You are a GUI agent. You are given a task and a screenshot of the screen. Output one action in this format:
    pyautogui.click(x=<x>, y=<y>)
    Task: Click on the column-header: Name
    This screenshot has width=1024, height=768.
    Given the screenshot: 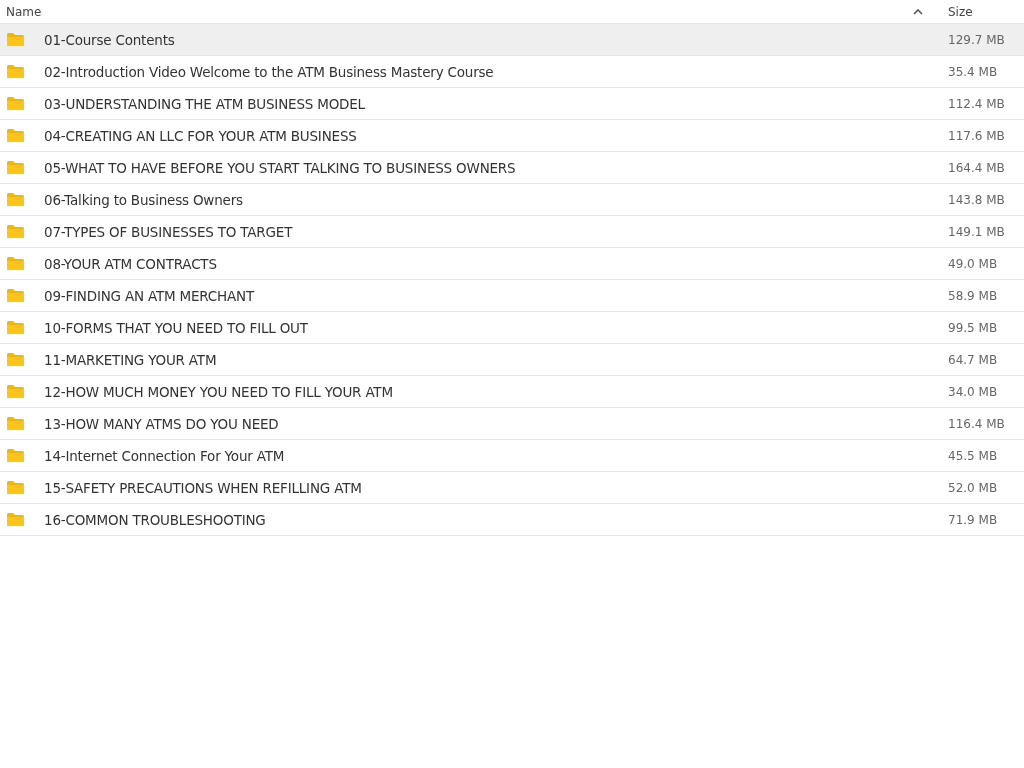 What is the action you would take?
    pyautogui.click(x=24, y=11)
    